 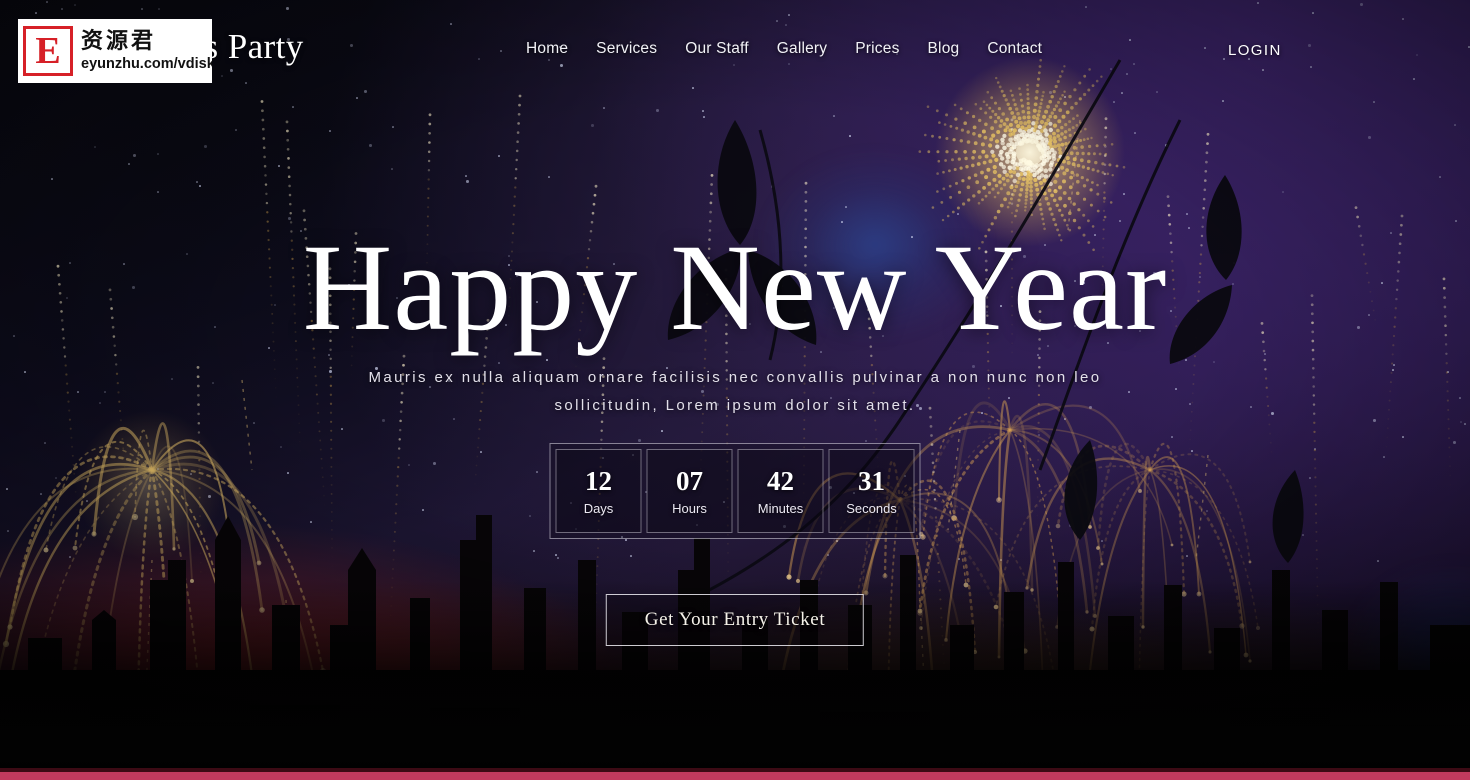 I want to click on countdown-minutes: 42 Minutes, so click(x=780, y=491).